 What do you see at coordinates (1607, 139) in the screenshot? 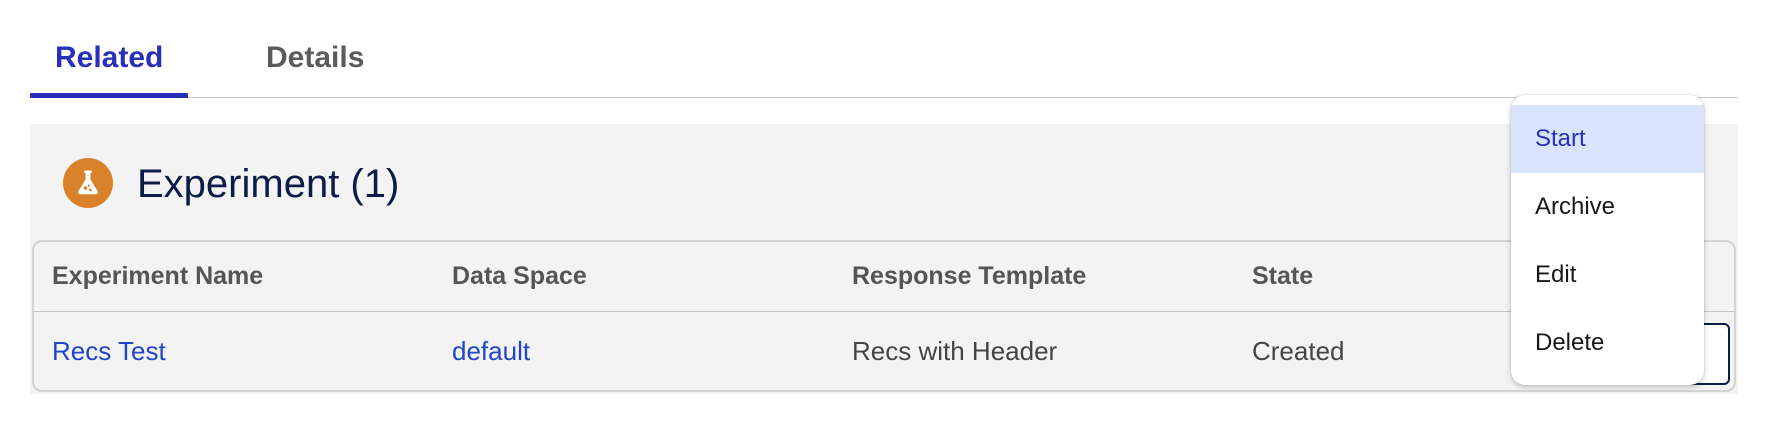
I see `menu-item-start: Start` at bounding box center [1607, 139].